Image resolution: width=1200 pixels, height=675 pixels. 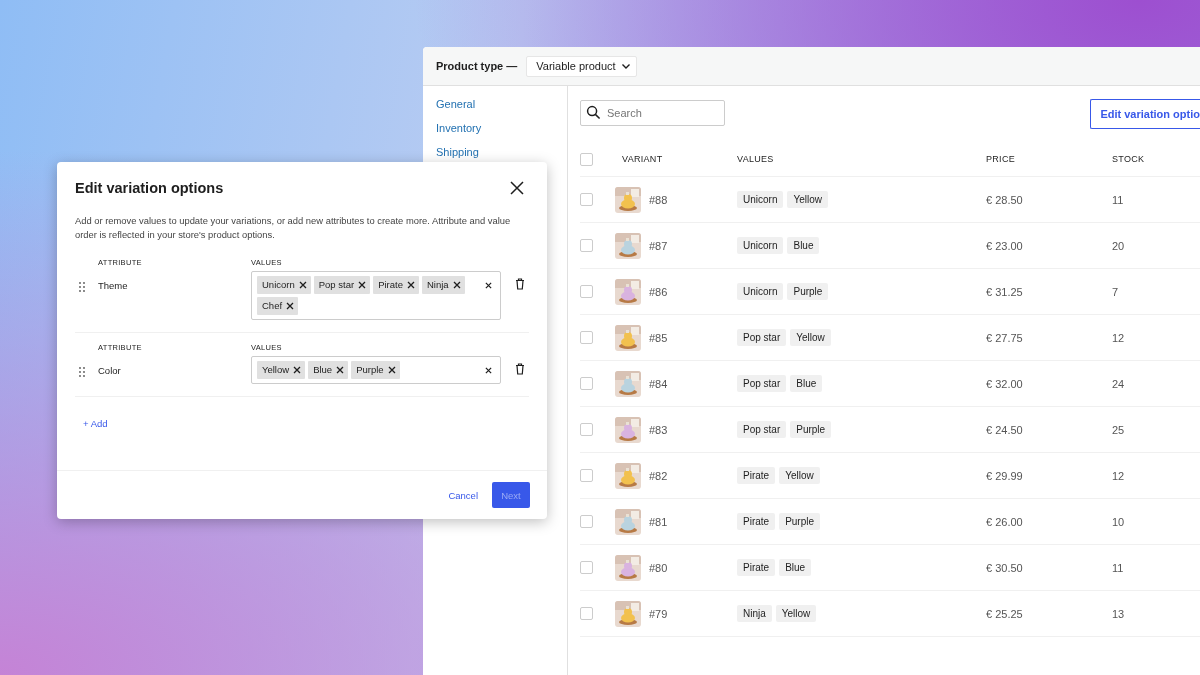 I want to click on column-header: VARIANT, so click(x=643, y=159).